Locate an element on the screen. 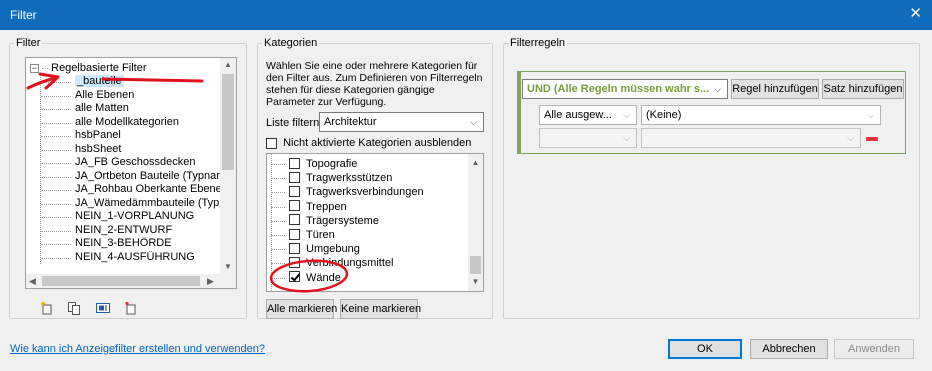 The width and height of the screenshot is (932, 371). category-item: Verbindungsmittel is located at coordinates (367, 263).